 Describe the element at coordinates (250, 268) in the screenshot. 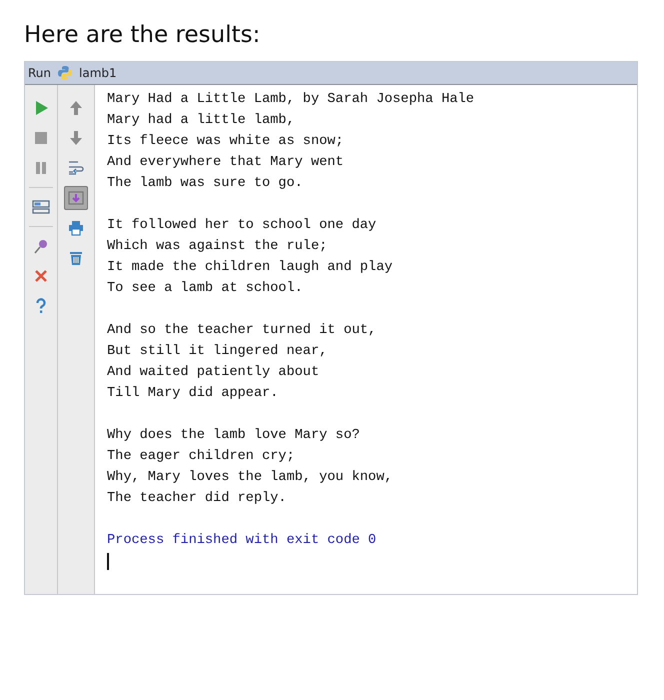

I see `console-output-line: It made the children laugh and play` at that location.